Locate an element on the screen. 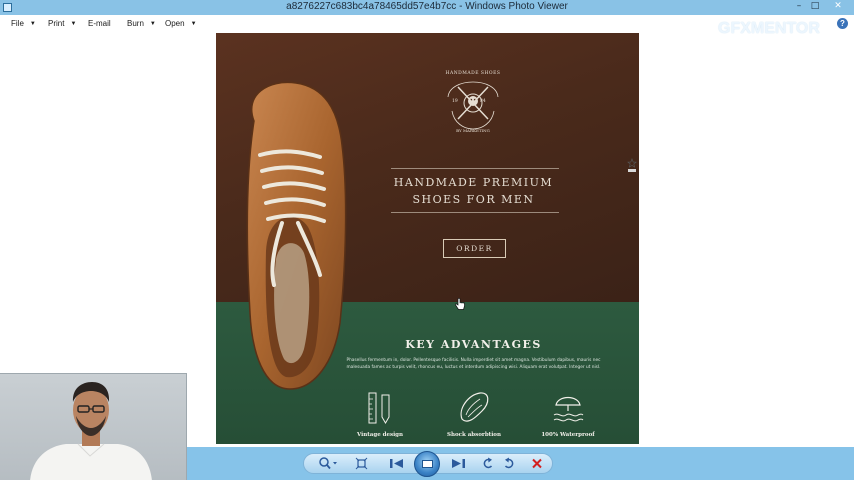  rotate-counterclockwise-icon is located at coordinates (488, 463).